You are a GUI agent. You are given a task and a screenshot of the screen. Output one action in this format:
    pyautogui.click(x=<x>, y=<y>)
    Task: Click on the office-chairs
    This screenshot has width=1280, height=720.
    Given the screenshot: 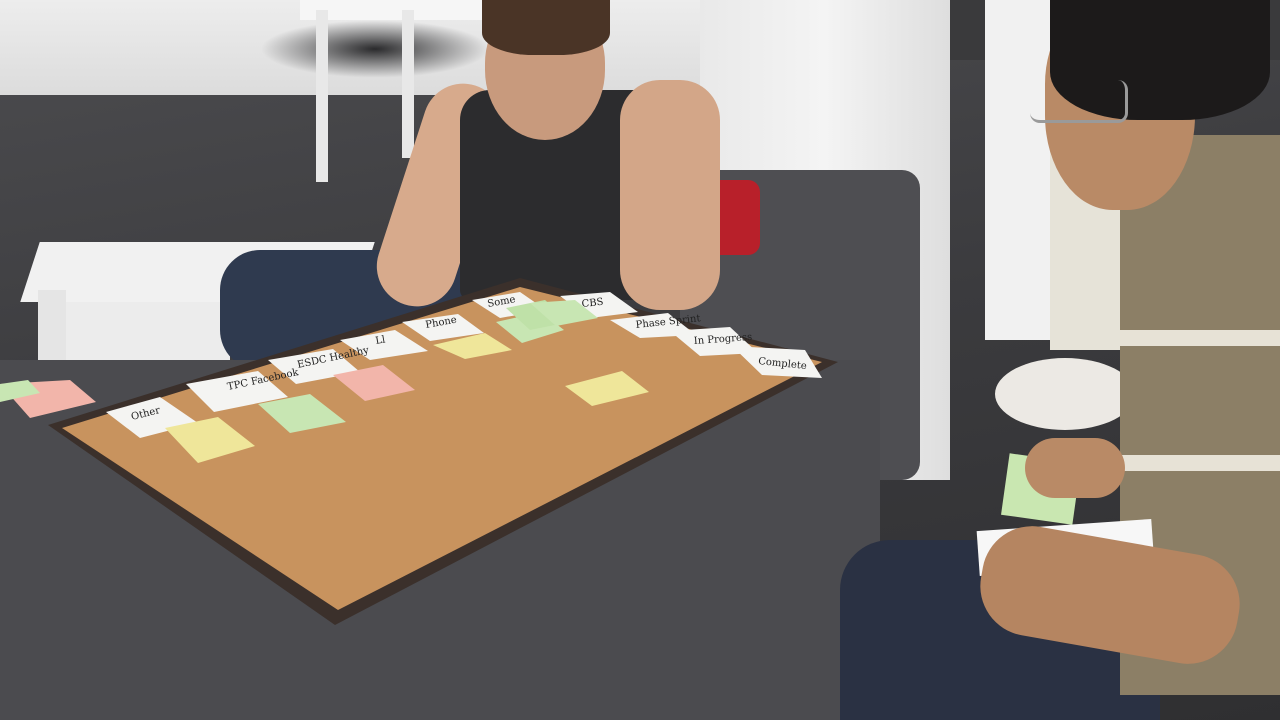 What is the action you would take?
    pyautogui.click(x=375, y=49)
    